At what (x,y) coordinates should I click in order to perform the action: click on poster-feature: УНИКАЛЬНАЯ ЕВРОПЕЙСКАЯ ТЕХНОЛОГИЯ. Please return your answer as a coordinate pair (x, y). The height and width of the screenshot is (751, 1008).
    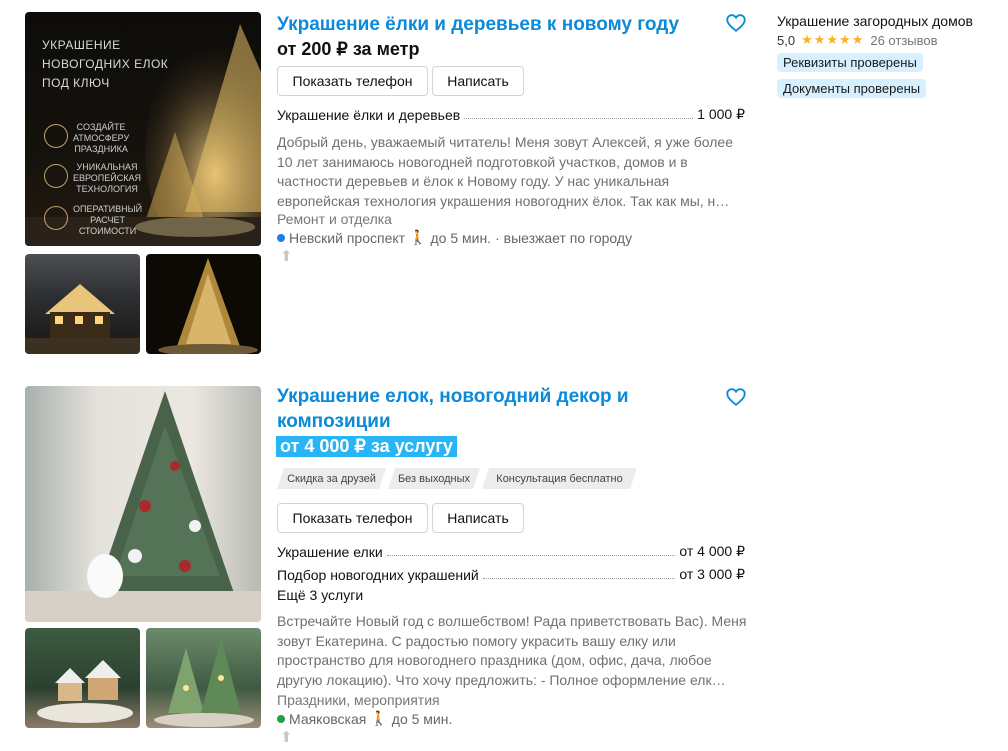
    Looking at the image, I should click on (107, 178).